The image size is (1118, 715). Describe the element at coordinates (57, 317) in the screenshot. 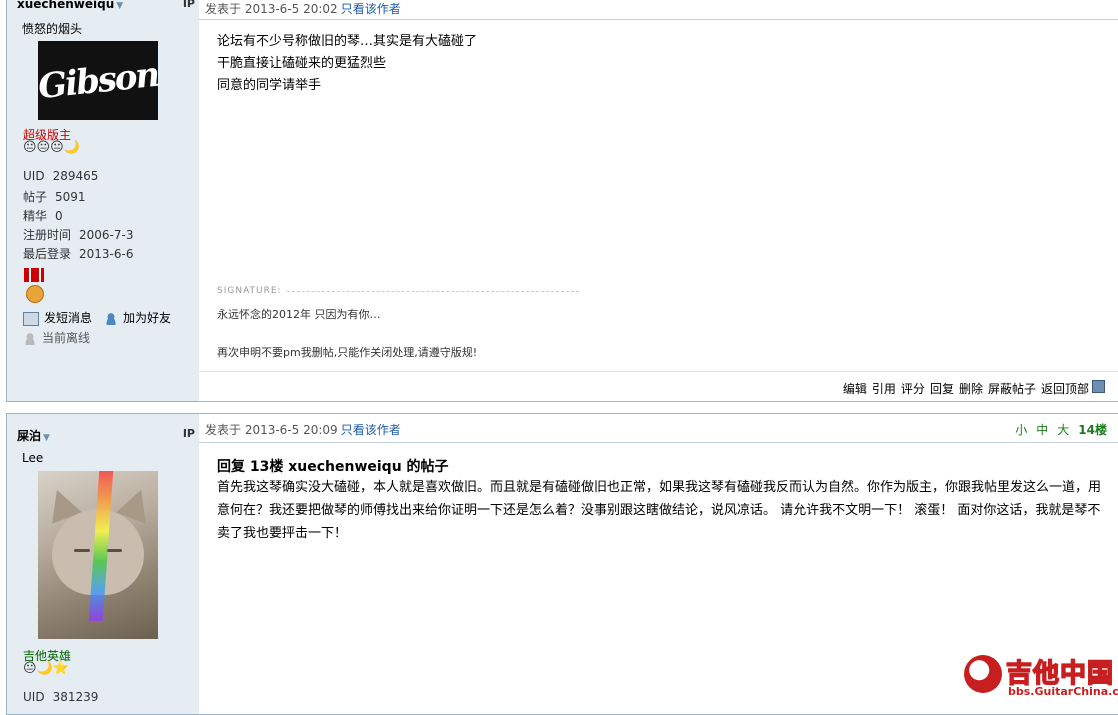

I see `send-message-button: 发短消息` at that location.